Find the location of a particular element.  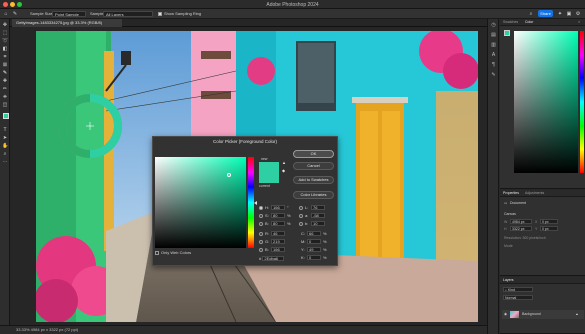

foreground-color-swatch is located at coordinates (6, 116).